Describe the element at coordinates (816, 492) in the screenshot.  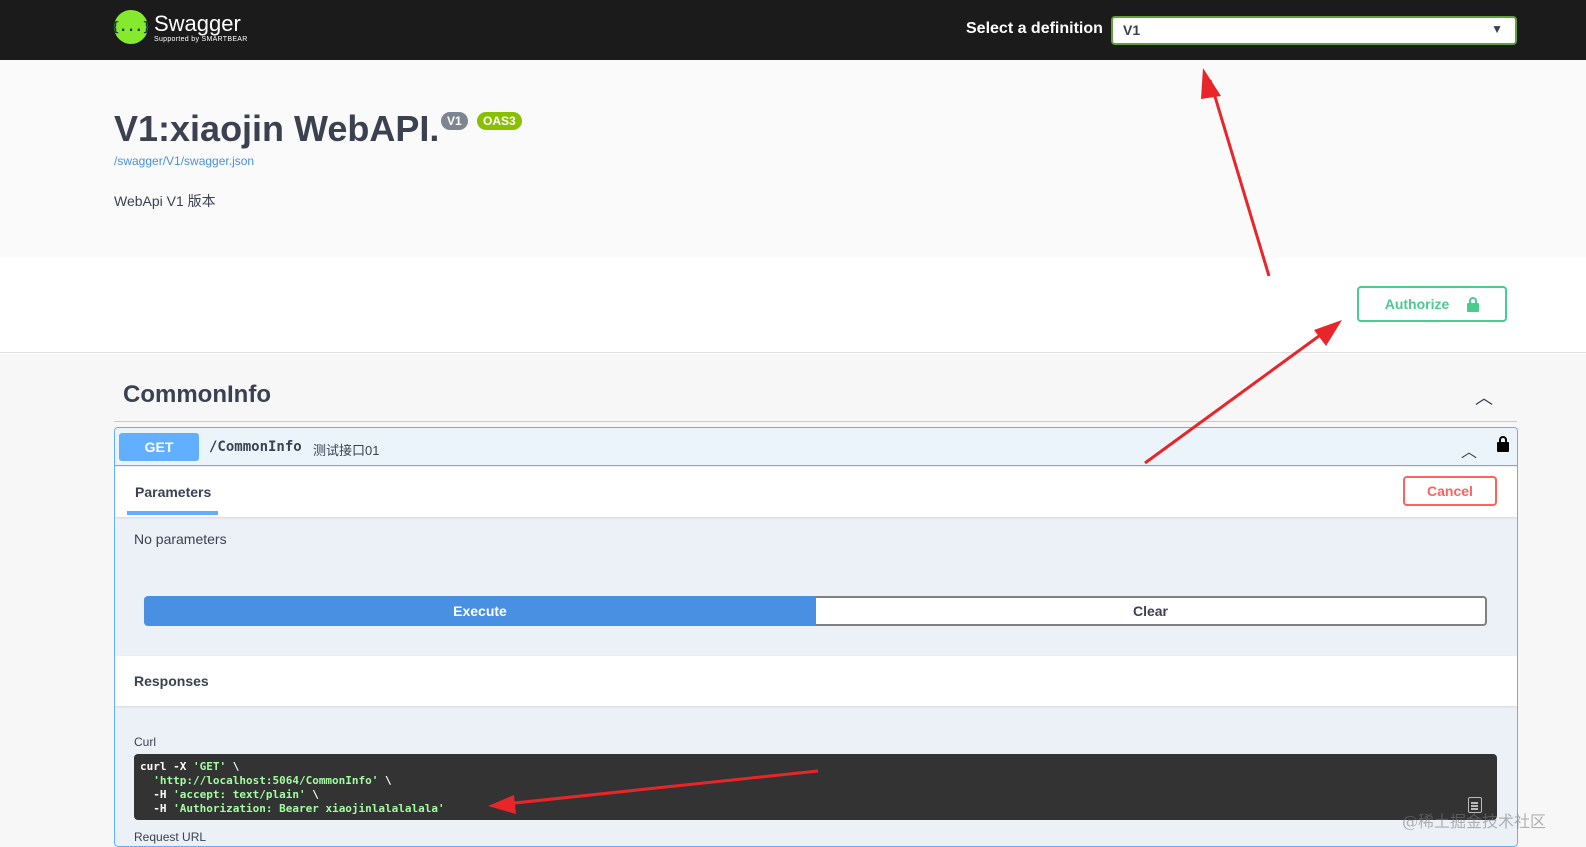
I see `parameters-header: Parameters Cancel` at that location.